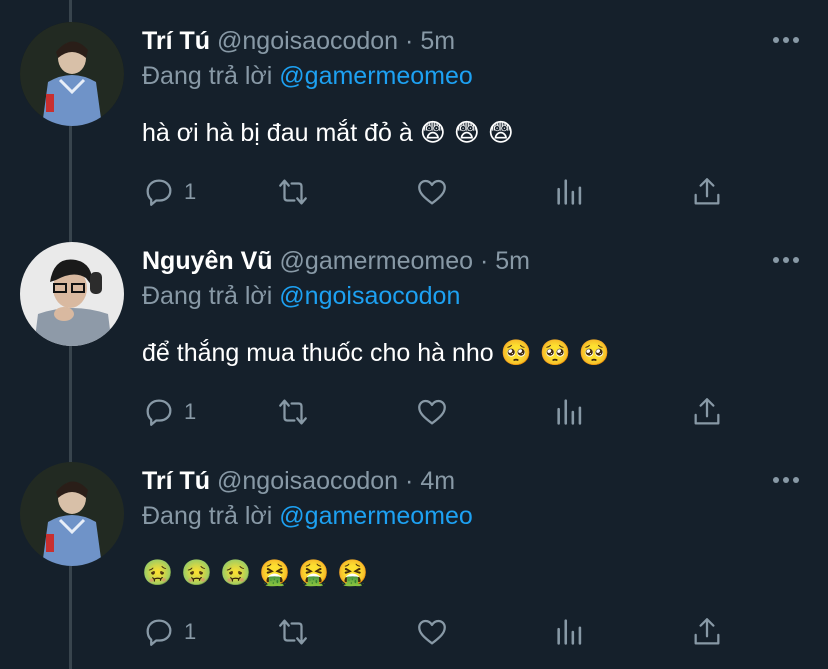 Image resolution: width=828 pixels, height=669 pixels. I want to click on tweet-header: Trí Tú @ngoisaocodon · 5m, so click(298, 41).